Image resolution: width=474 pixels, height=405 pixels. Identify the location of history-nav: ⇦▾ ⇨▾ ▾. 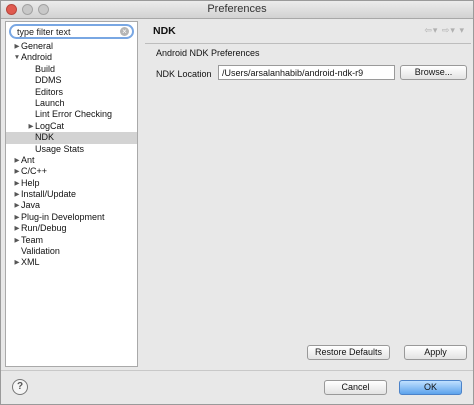
(444, 30).